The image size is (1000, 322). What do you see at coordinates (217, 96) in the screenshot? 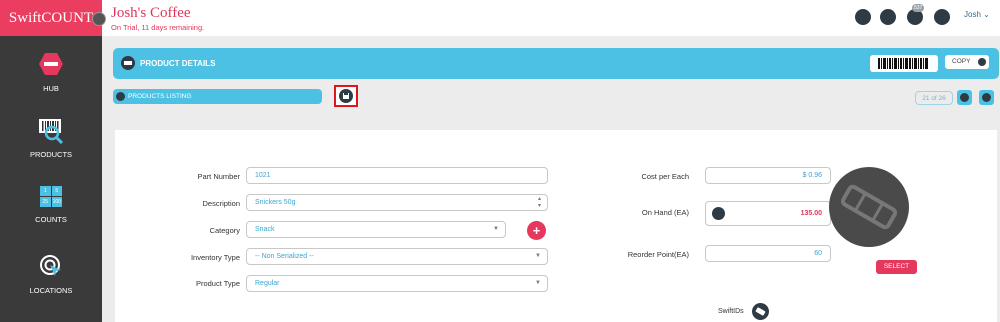
I see `products-listing-link: PRODUCTS LISTING` at bounding box center [217, 96].